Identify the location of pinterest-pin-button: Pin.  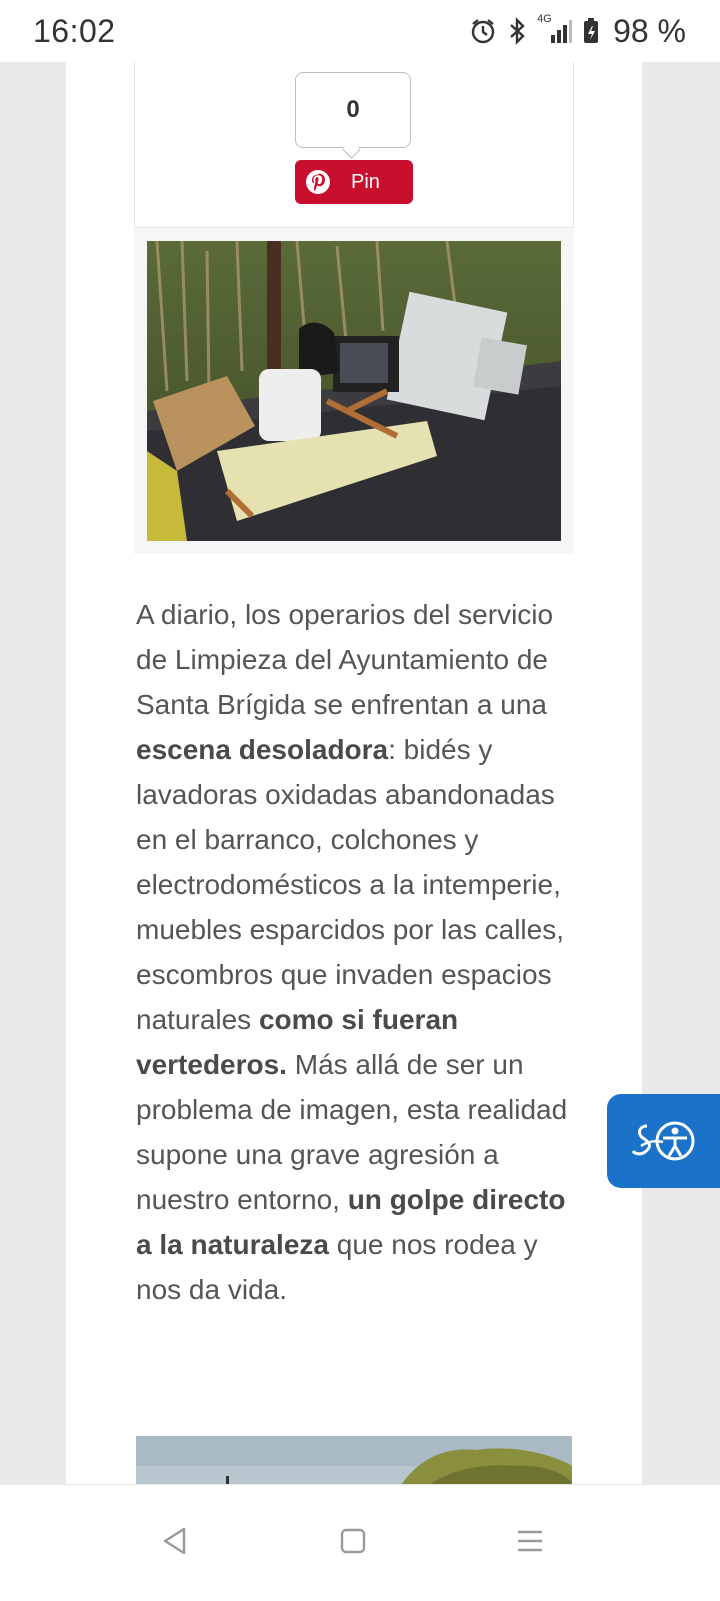
(354, 182).